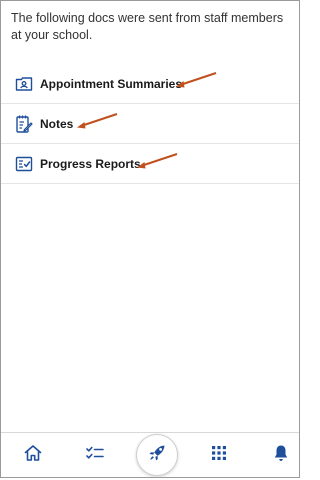 Image resolution: width=320 pixels, height=480 pixels. I want to click on id-card-icon, so click(24, 84).